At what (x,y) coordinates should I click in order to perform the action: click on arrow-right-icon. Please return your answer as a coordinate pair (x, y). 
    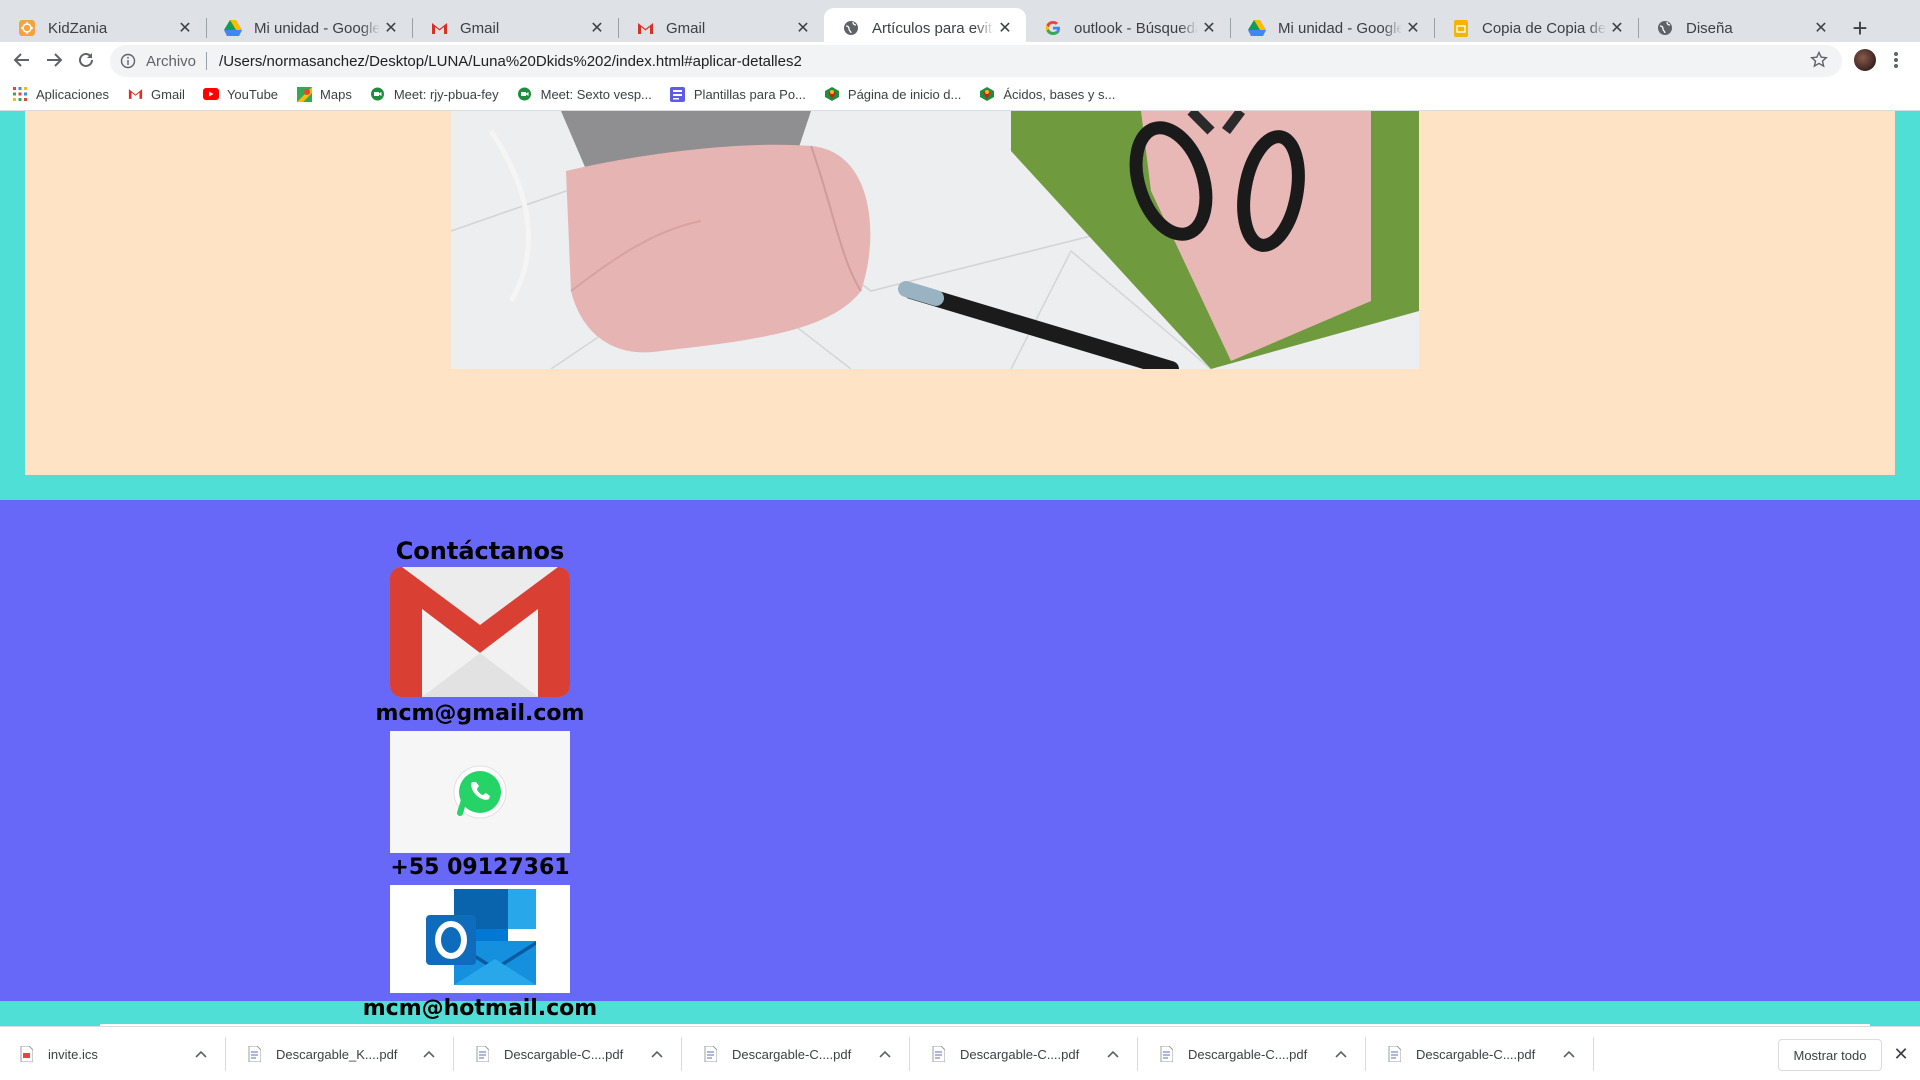
    Looking at the image, I should click on (55, 60).